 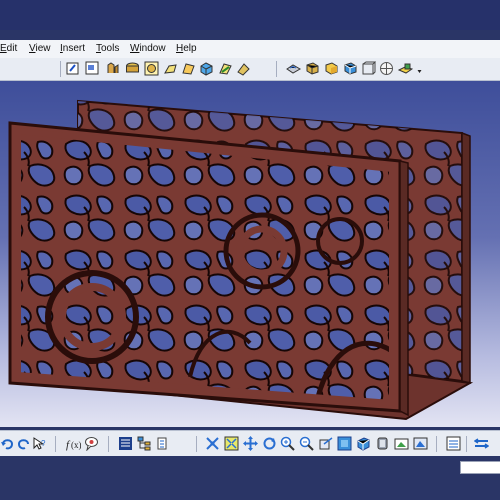 I want to click on menu-view: View, so click(x=40, y=48).